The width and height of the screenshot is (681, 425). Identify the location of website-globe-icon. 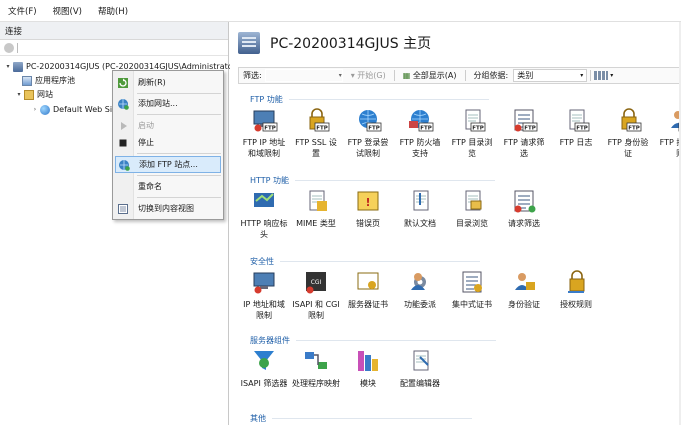
(45, 109).